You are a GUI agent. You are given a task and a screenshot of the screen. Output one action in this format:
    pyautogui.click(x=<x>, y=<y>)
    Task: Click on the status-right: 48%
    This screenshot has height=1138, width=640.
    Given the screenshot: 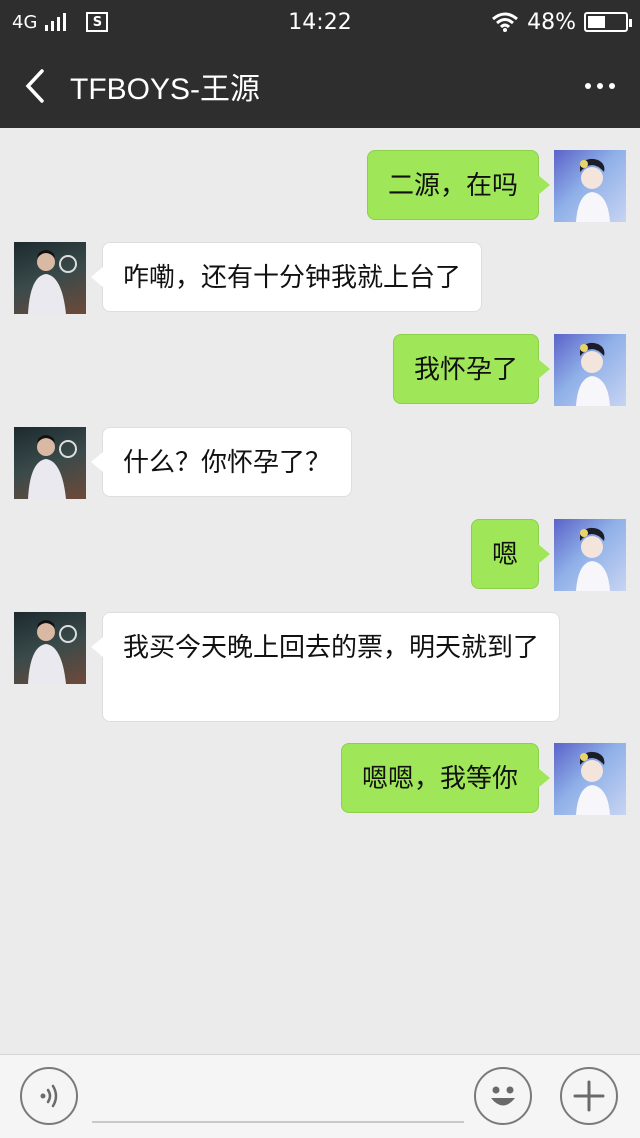 What is the action you would take?
    pyautogui.click(x=561, y=22)
    